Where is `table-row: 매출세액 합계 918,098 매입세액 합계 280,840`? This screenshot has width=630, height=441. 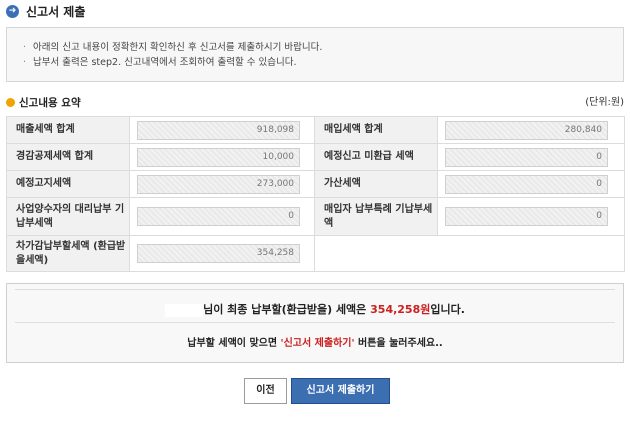 table-row: 매출세액 합계 918,098 매입세액 합계 280,840 is located at coordinates (315, 130).